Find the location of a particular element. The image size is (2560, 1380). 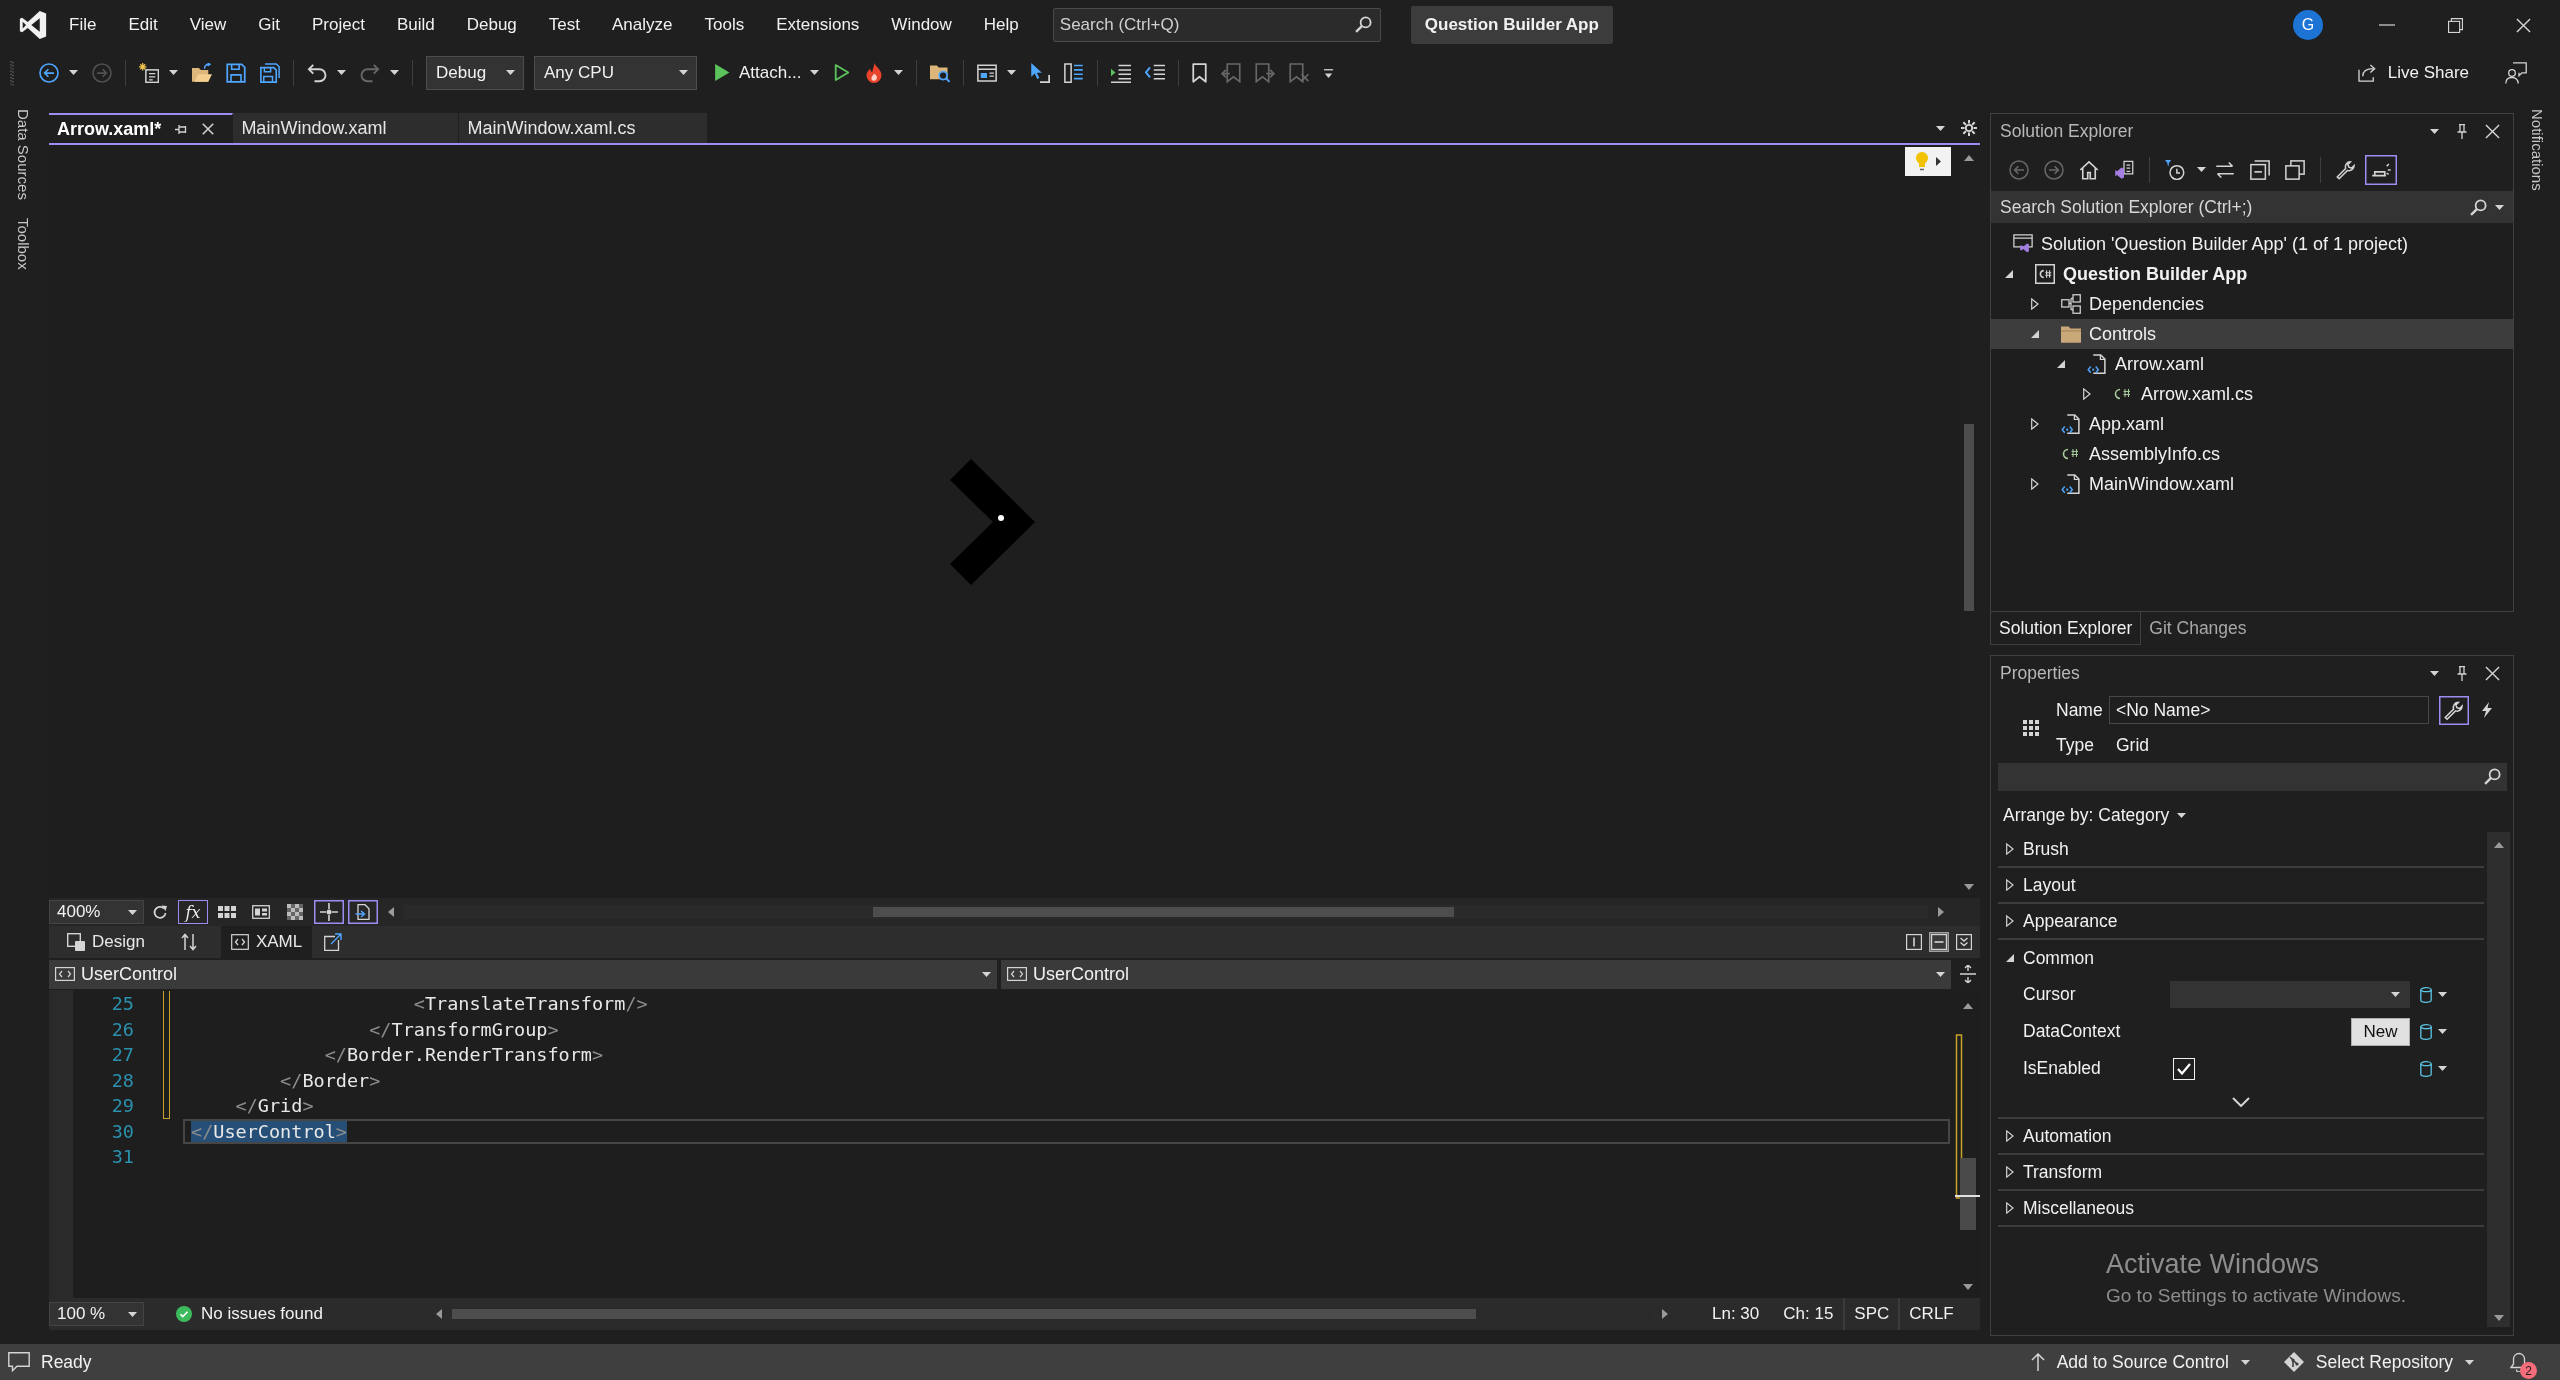

undo-icon is located at coordinates (317, 72).